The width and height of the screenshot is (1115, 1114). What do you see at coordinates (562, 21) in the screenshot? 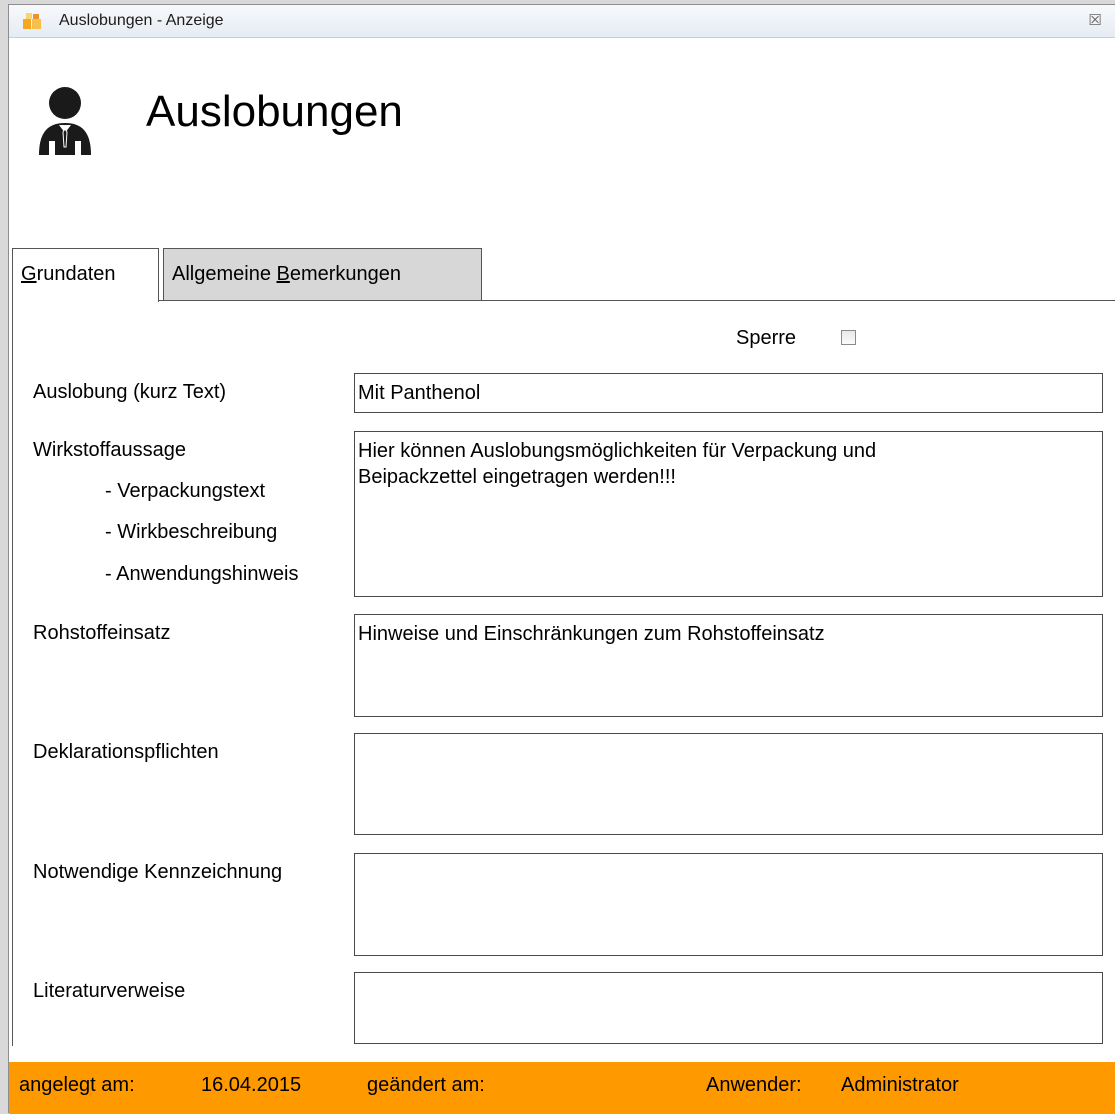
I see `title-bar: Auslobungen - Anzeige ☒` at bounding box center [562, 21].